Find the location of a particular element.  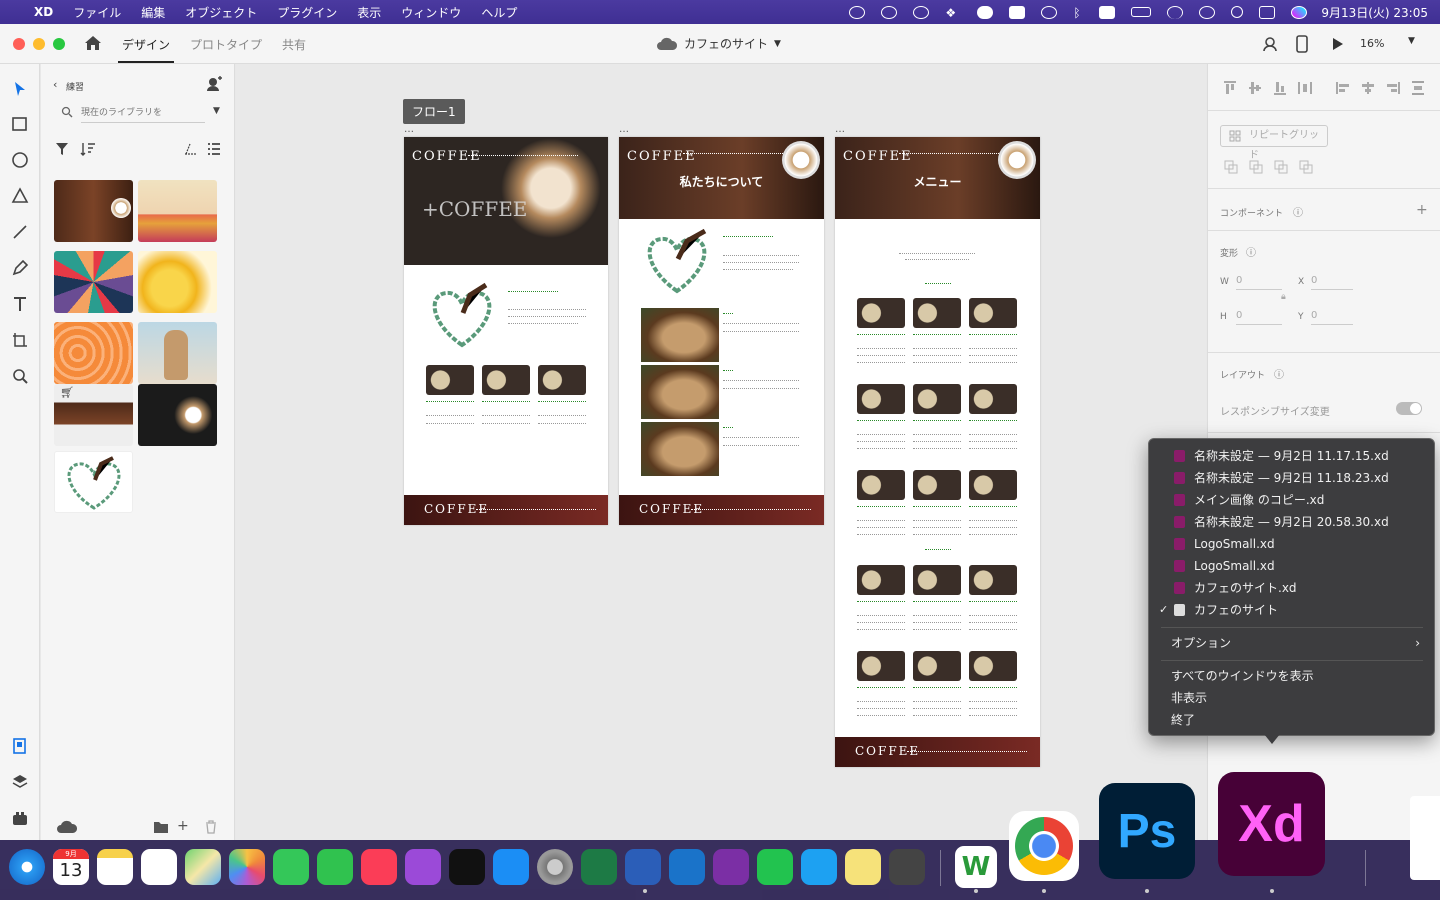

text-view-icon is located at coordinates (190, 149).